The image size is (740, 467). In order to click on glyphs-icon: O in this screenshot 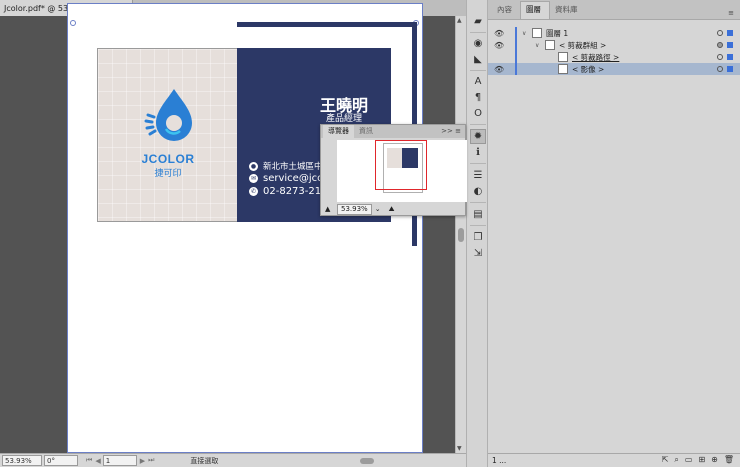, I will do `click(478, 113)`.